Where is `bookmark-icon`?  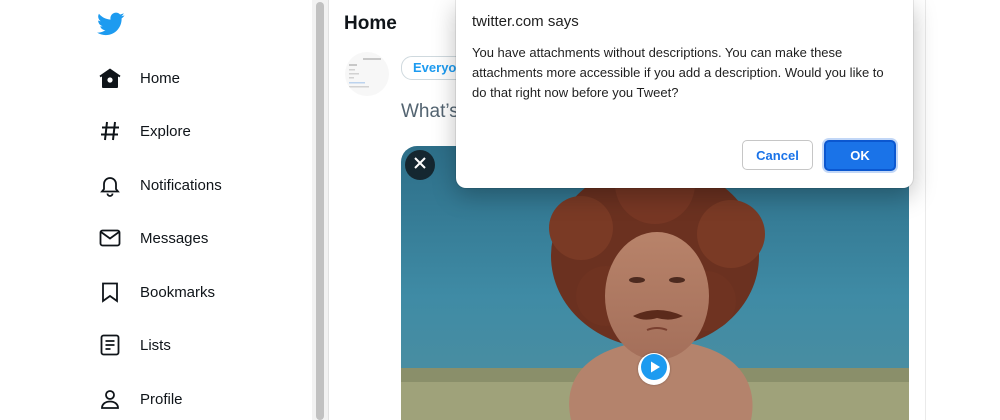 bookmark-icon is located at coordinates (110, 292).